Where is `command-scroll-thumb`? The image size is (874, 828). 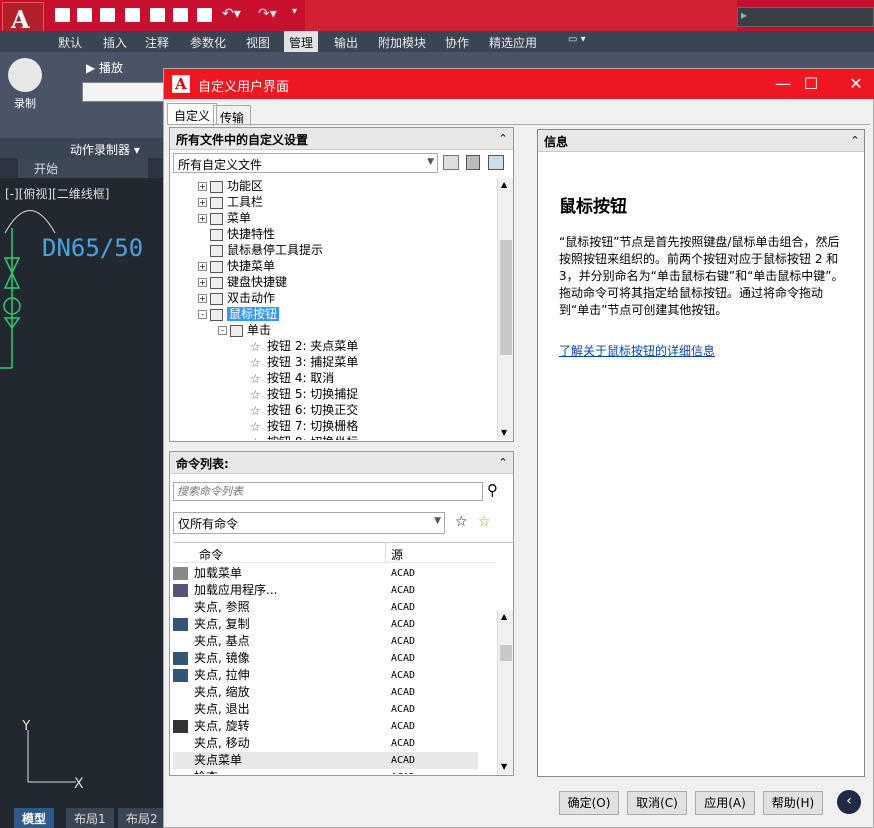
command-scroll-thumb is located at coordinates (506, 653).